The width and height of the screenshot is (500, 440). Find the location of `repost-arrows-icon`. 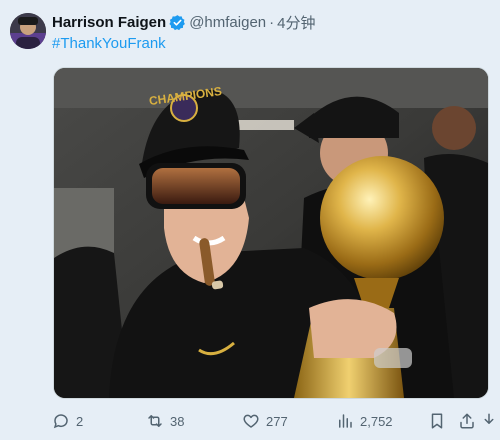

repost-arrows-icon is located at coordinates (155, 421).